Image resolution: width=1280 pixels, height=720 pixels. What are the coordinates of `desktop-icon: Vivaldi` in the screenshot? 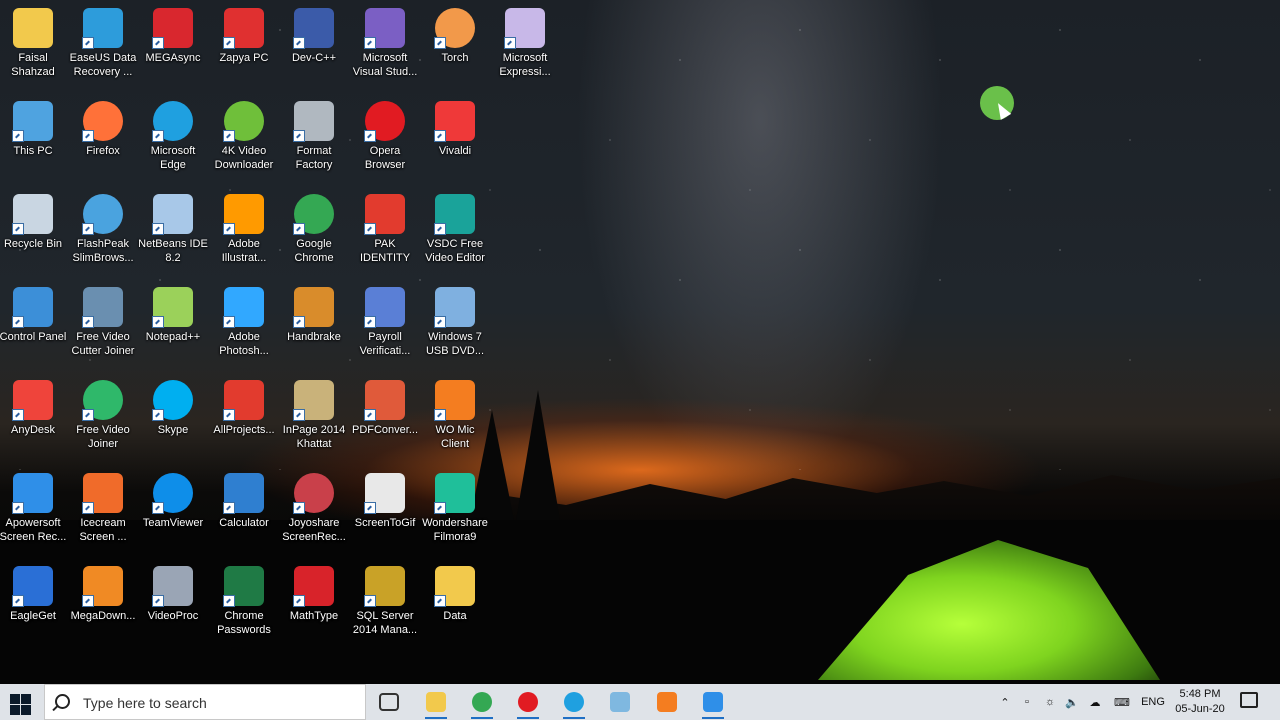 It's located at (455, 125).